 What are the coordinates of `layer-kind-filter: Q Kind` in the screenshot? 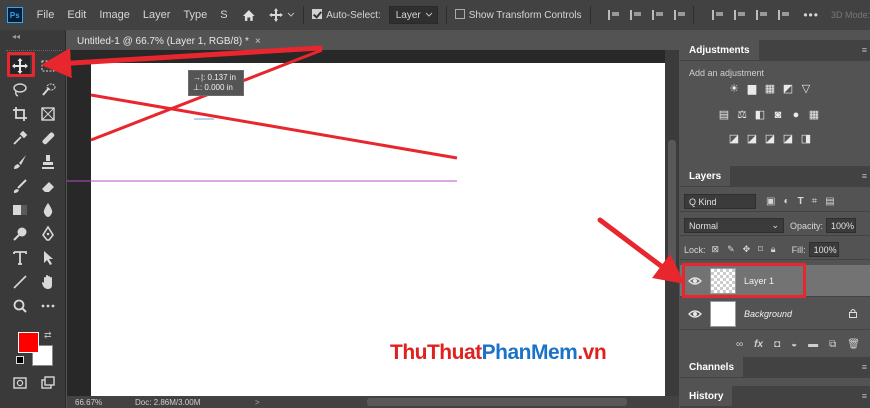 It's located at (720, 201).